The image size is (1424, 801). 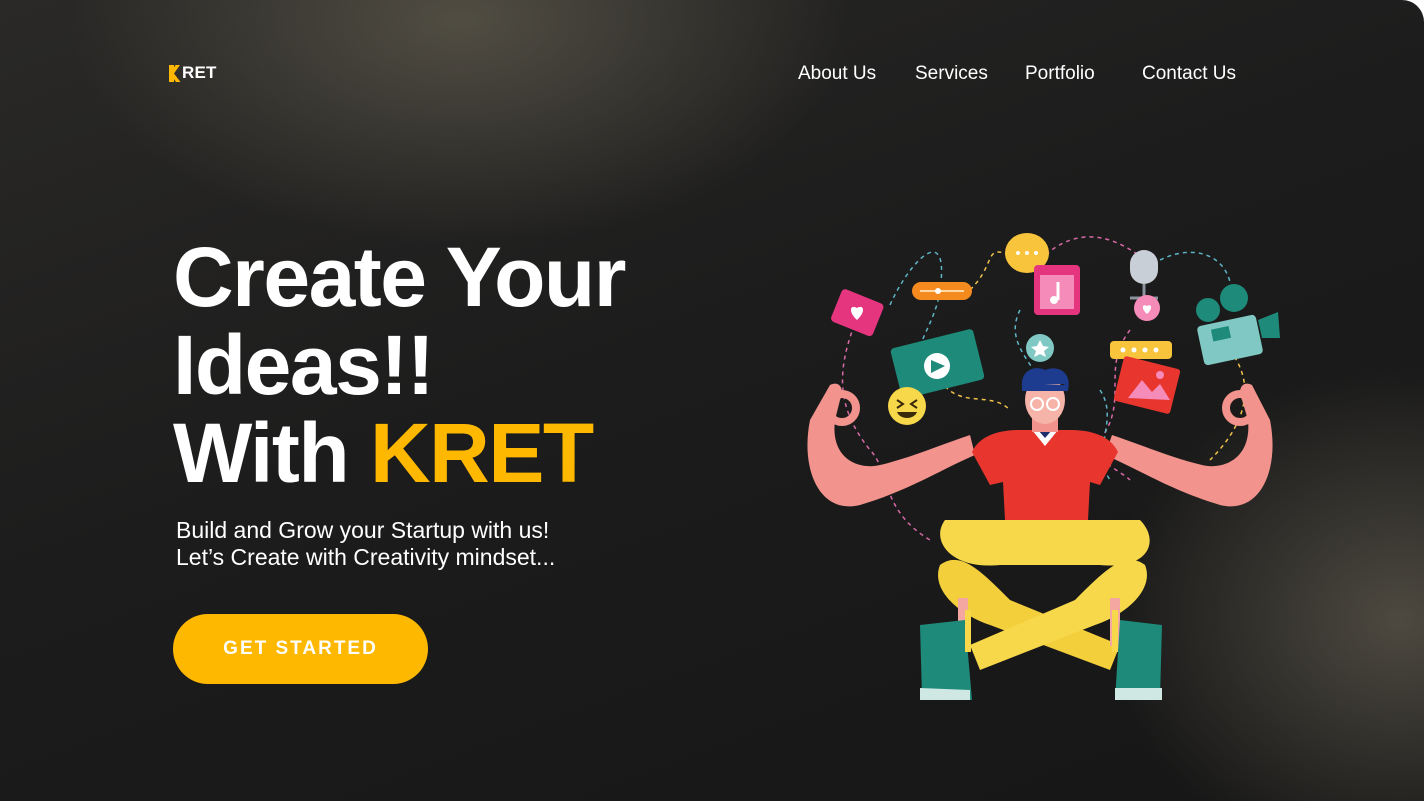 What do you see at coordinates (907, 406) in the screenshot?
I see `laughing-emoji-icon` at bounding box center [907, 406].